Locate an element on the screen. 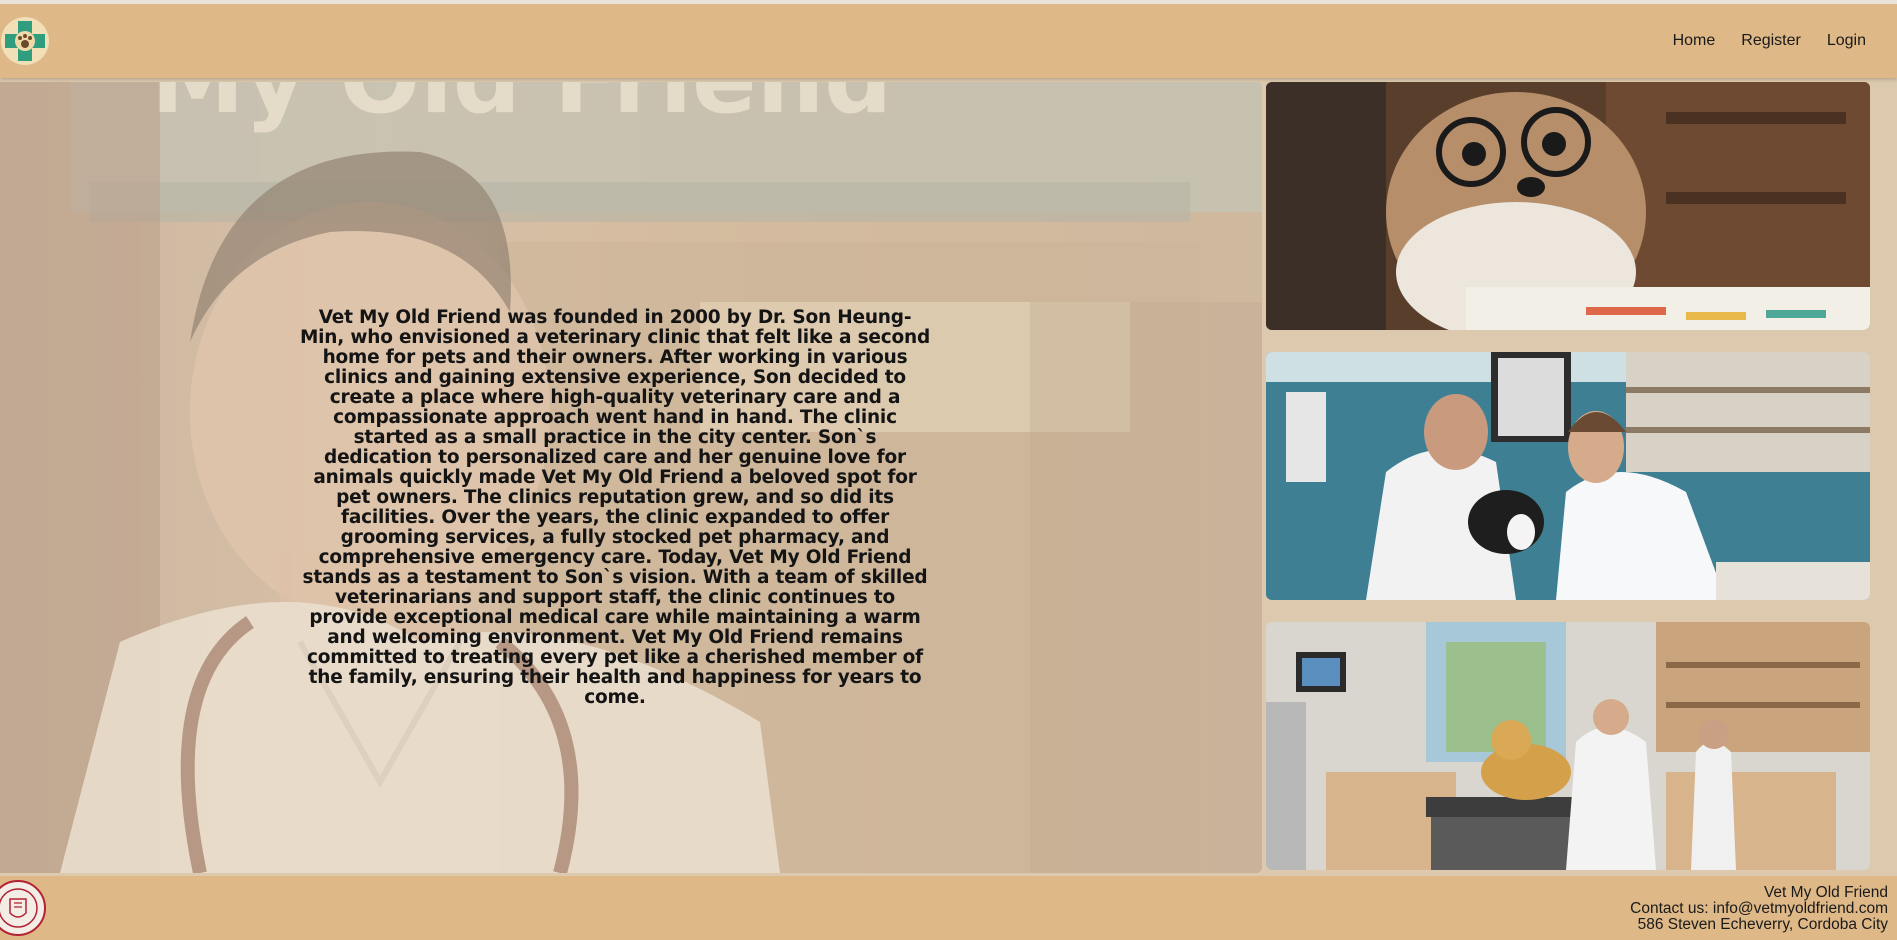 This screenshot has width=1897, height=940. university-seal-icon is located at coordinates (24, 908).